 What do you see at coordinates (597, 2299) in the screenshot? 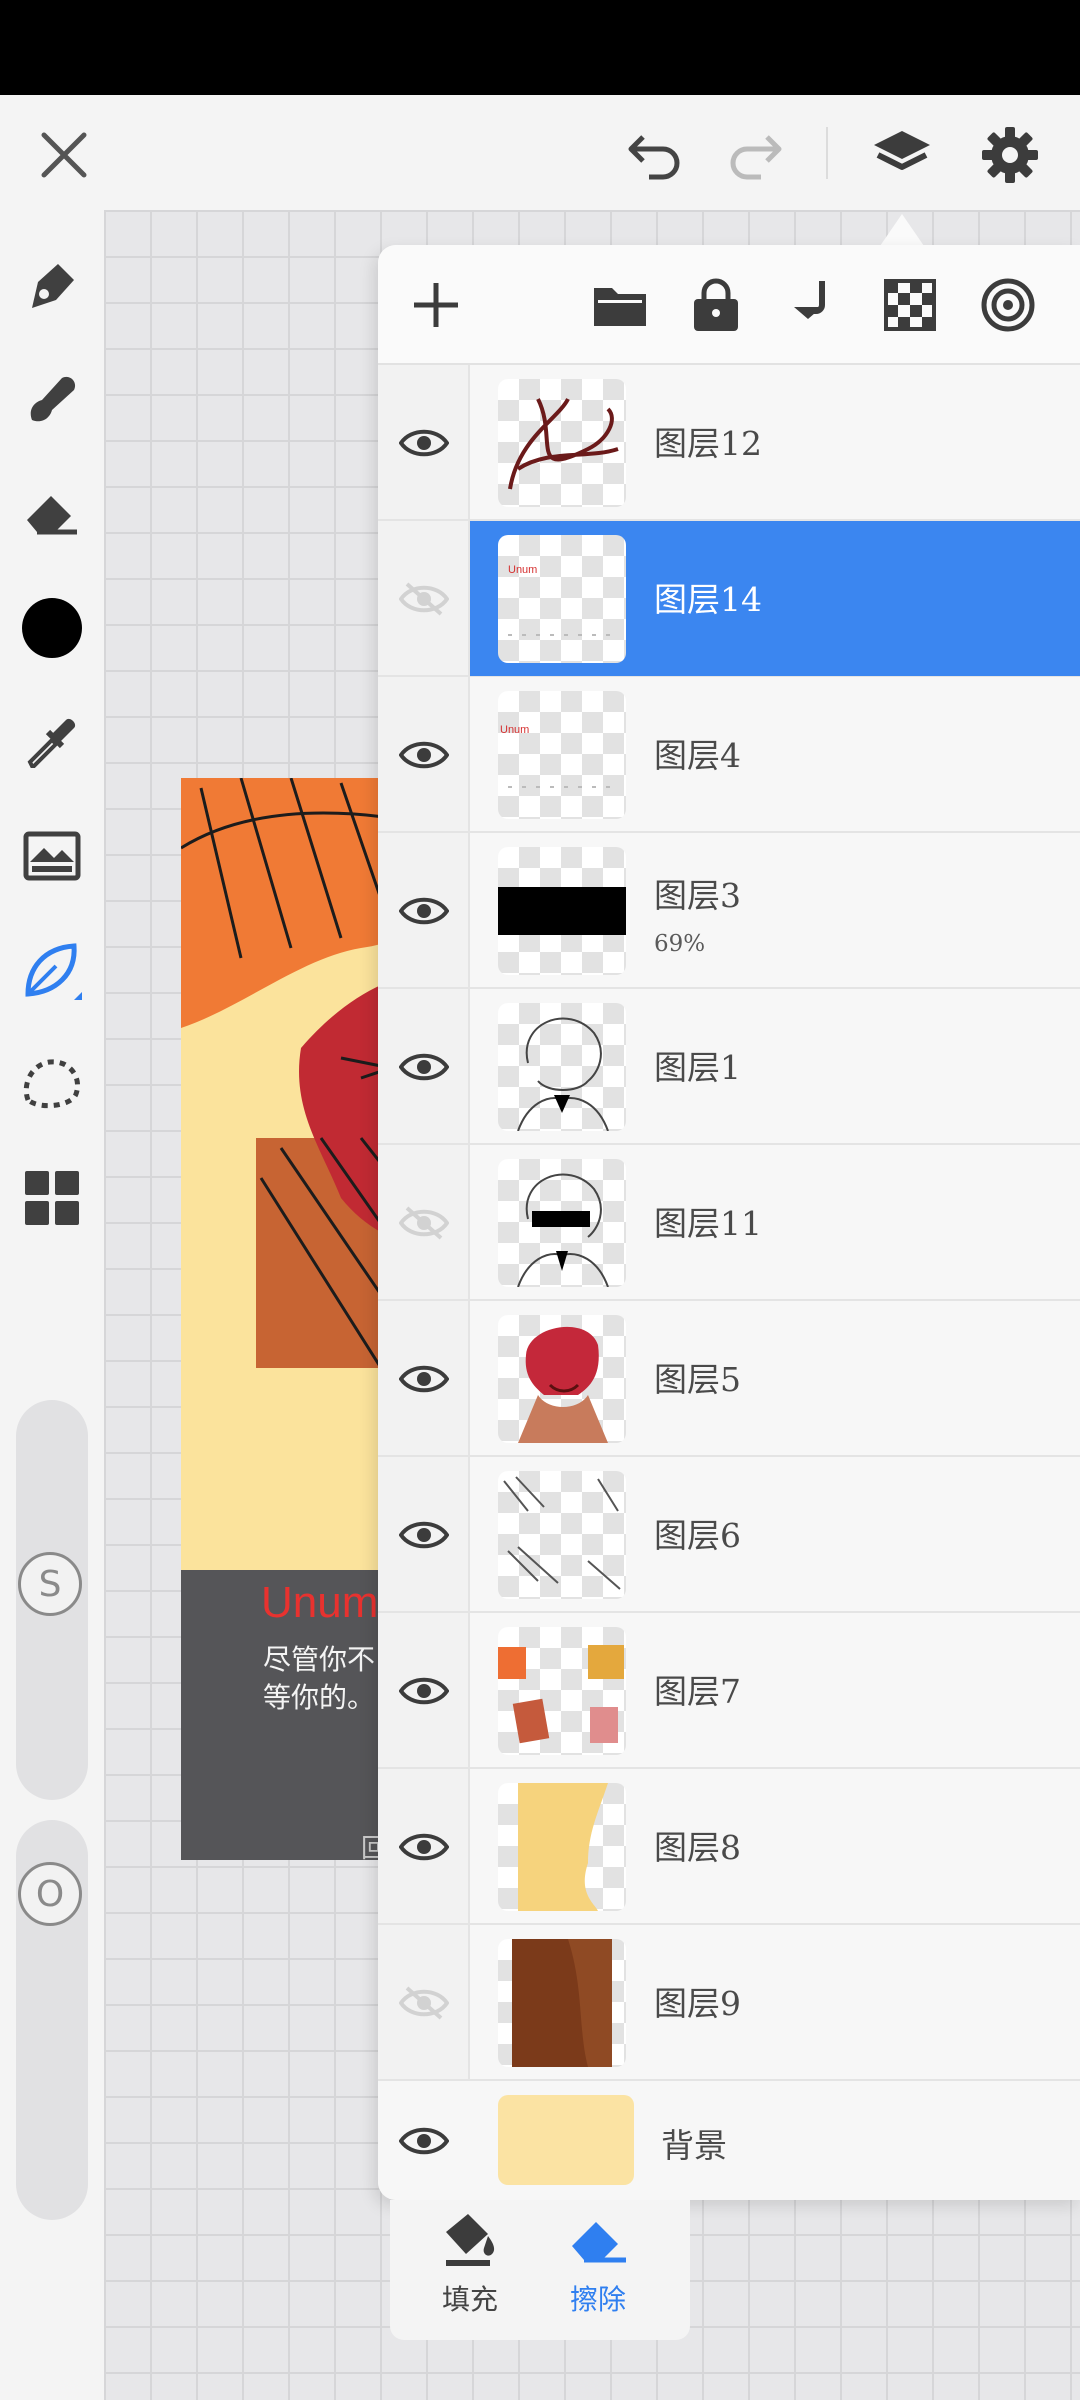
I see `erase-label: 擦除` at bounding box center [597, 2299].